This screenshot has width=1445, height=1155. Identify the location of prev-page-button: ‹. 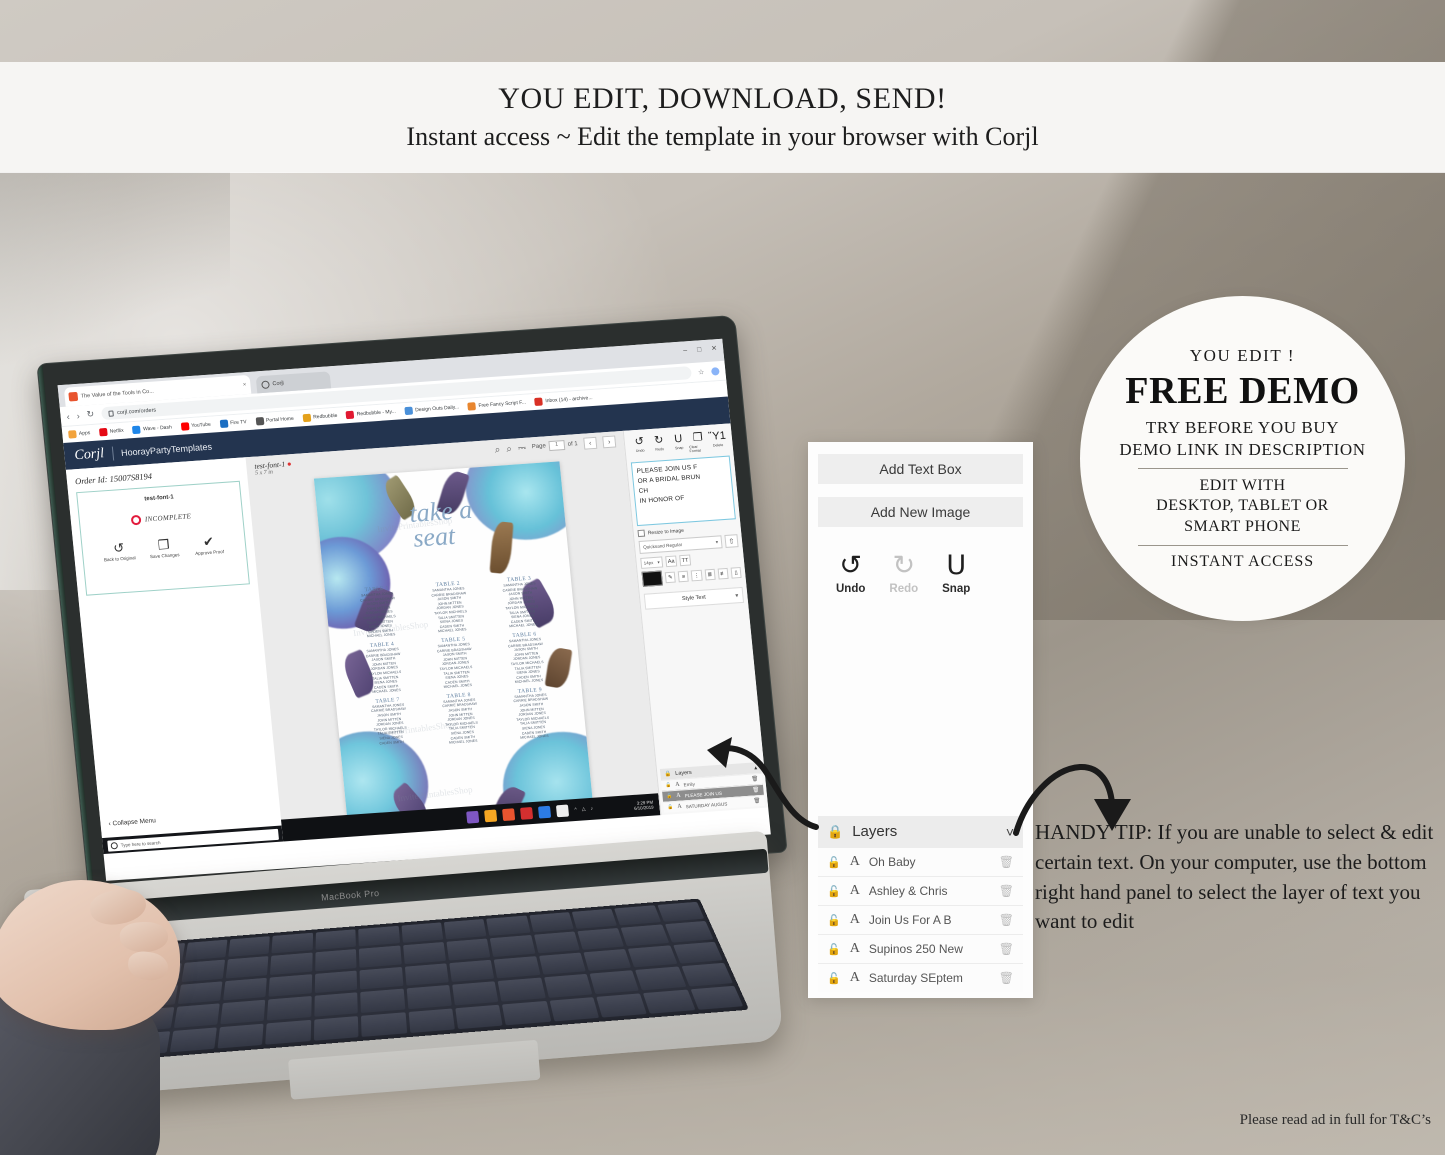
(590, 443).